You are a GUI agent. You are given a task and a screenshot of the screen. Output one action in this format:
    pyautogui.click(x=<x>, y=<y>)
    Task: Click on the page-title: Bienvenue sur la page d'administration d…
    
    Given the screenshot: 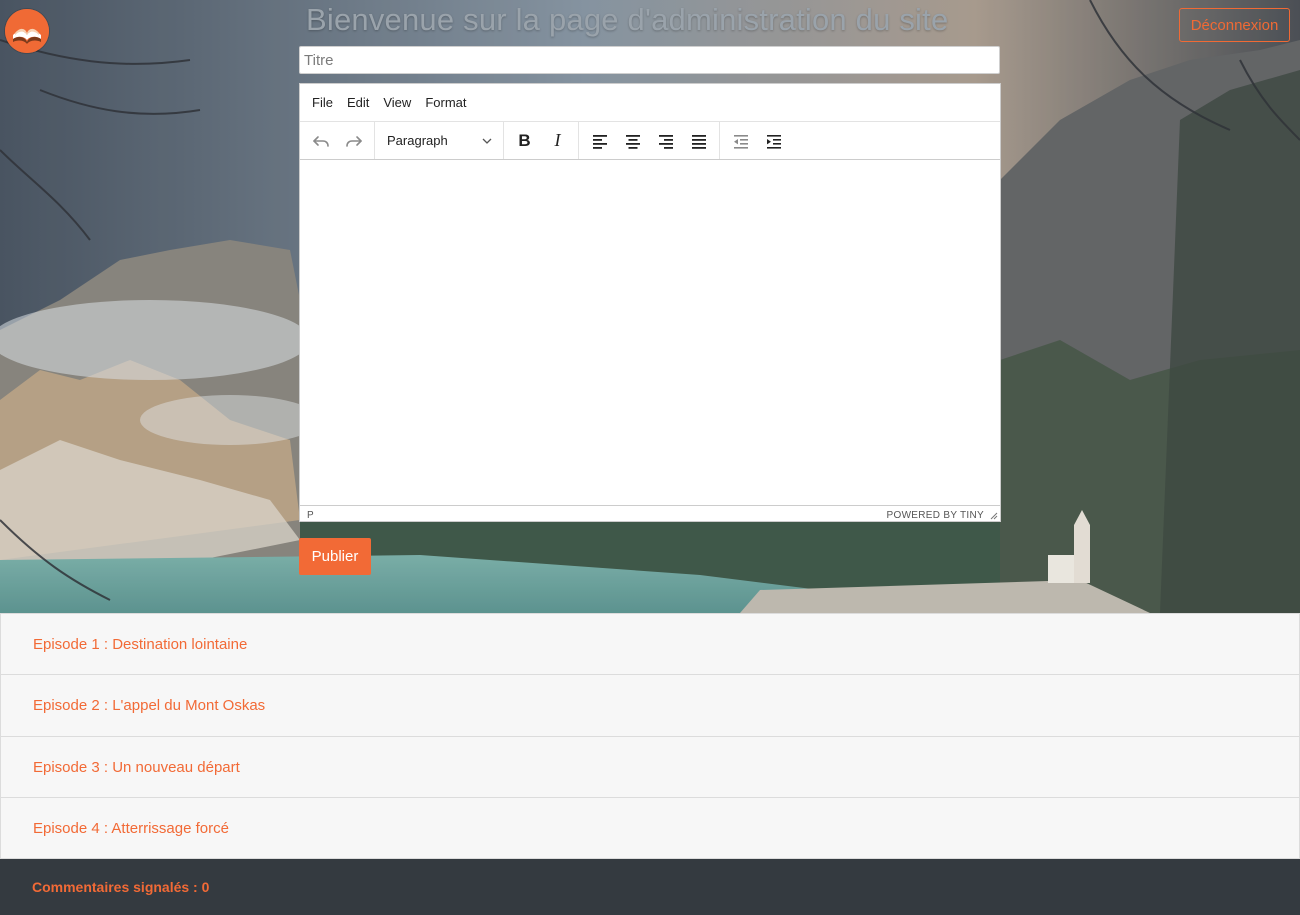 What is the action you would take?
    pyautogui.click(x=627, y=19)
    